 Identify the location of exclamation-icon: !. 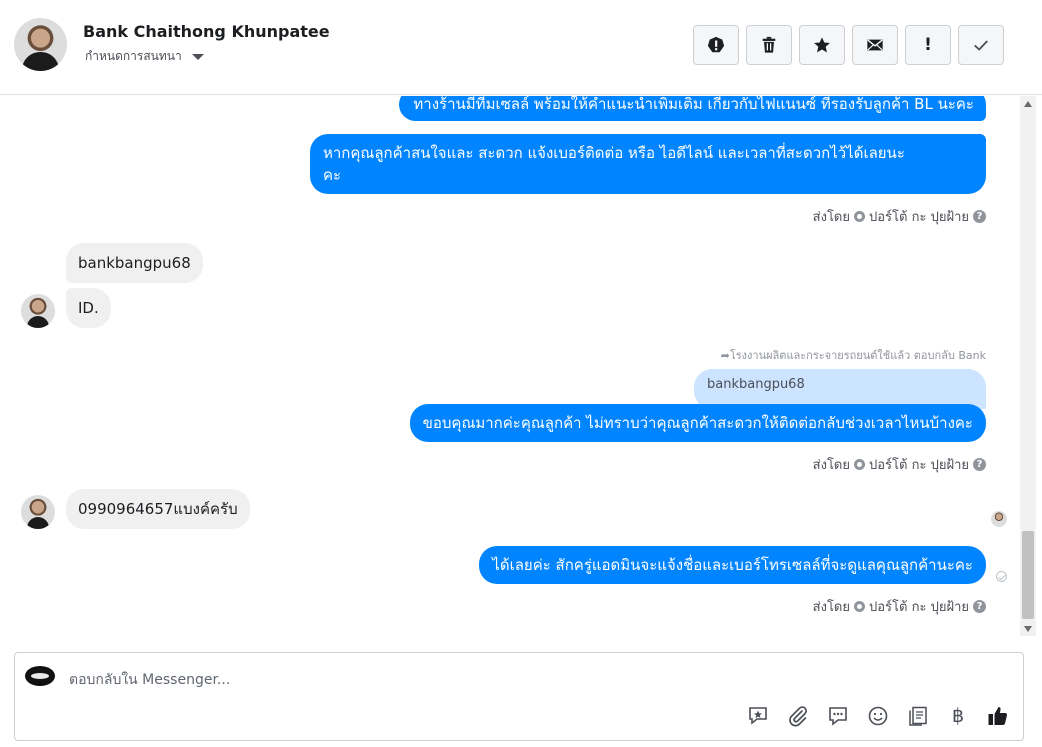
(928, 45).